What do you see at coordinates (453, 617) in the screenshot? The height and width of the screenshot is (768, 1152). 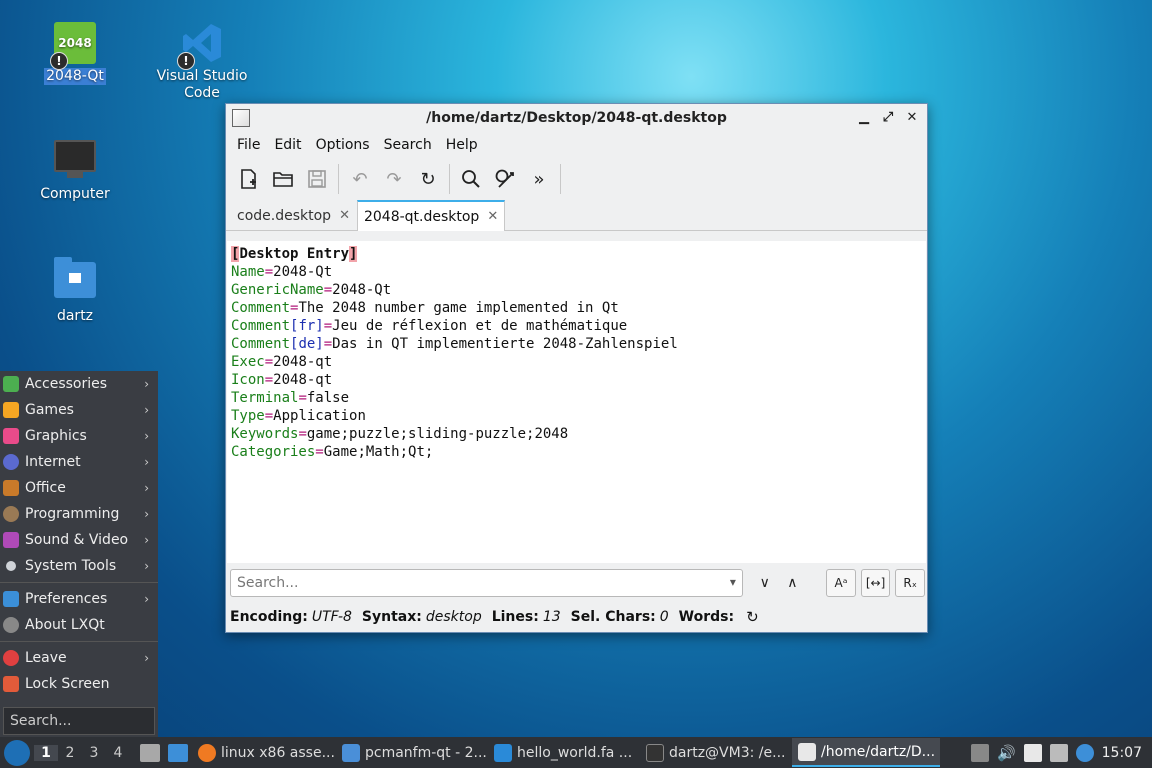 I see `syntax-value: desktop` at bounding box center [453, 617].